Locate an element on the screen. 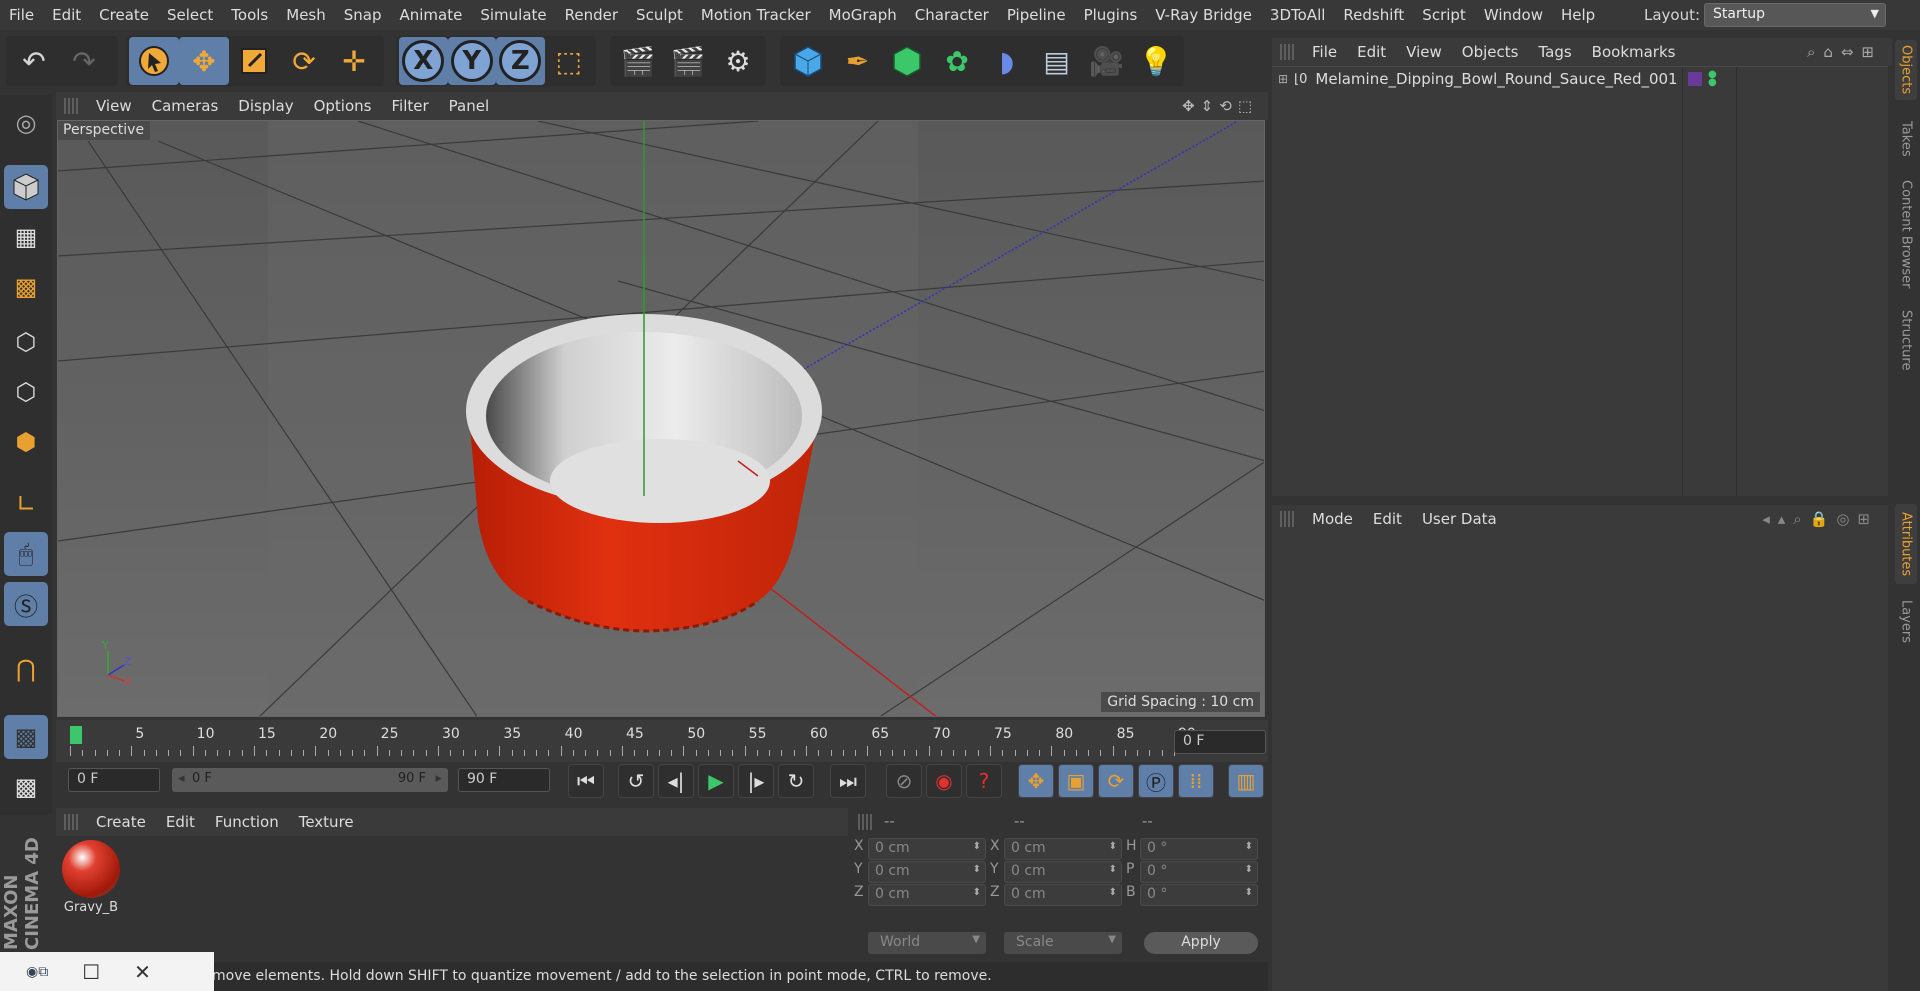 This screenshot has width=1920, height=991. menu-motion-tracker: Motion Tracker is located at coordinates (756, 15).